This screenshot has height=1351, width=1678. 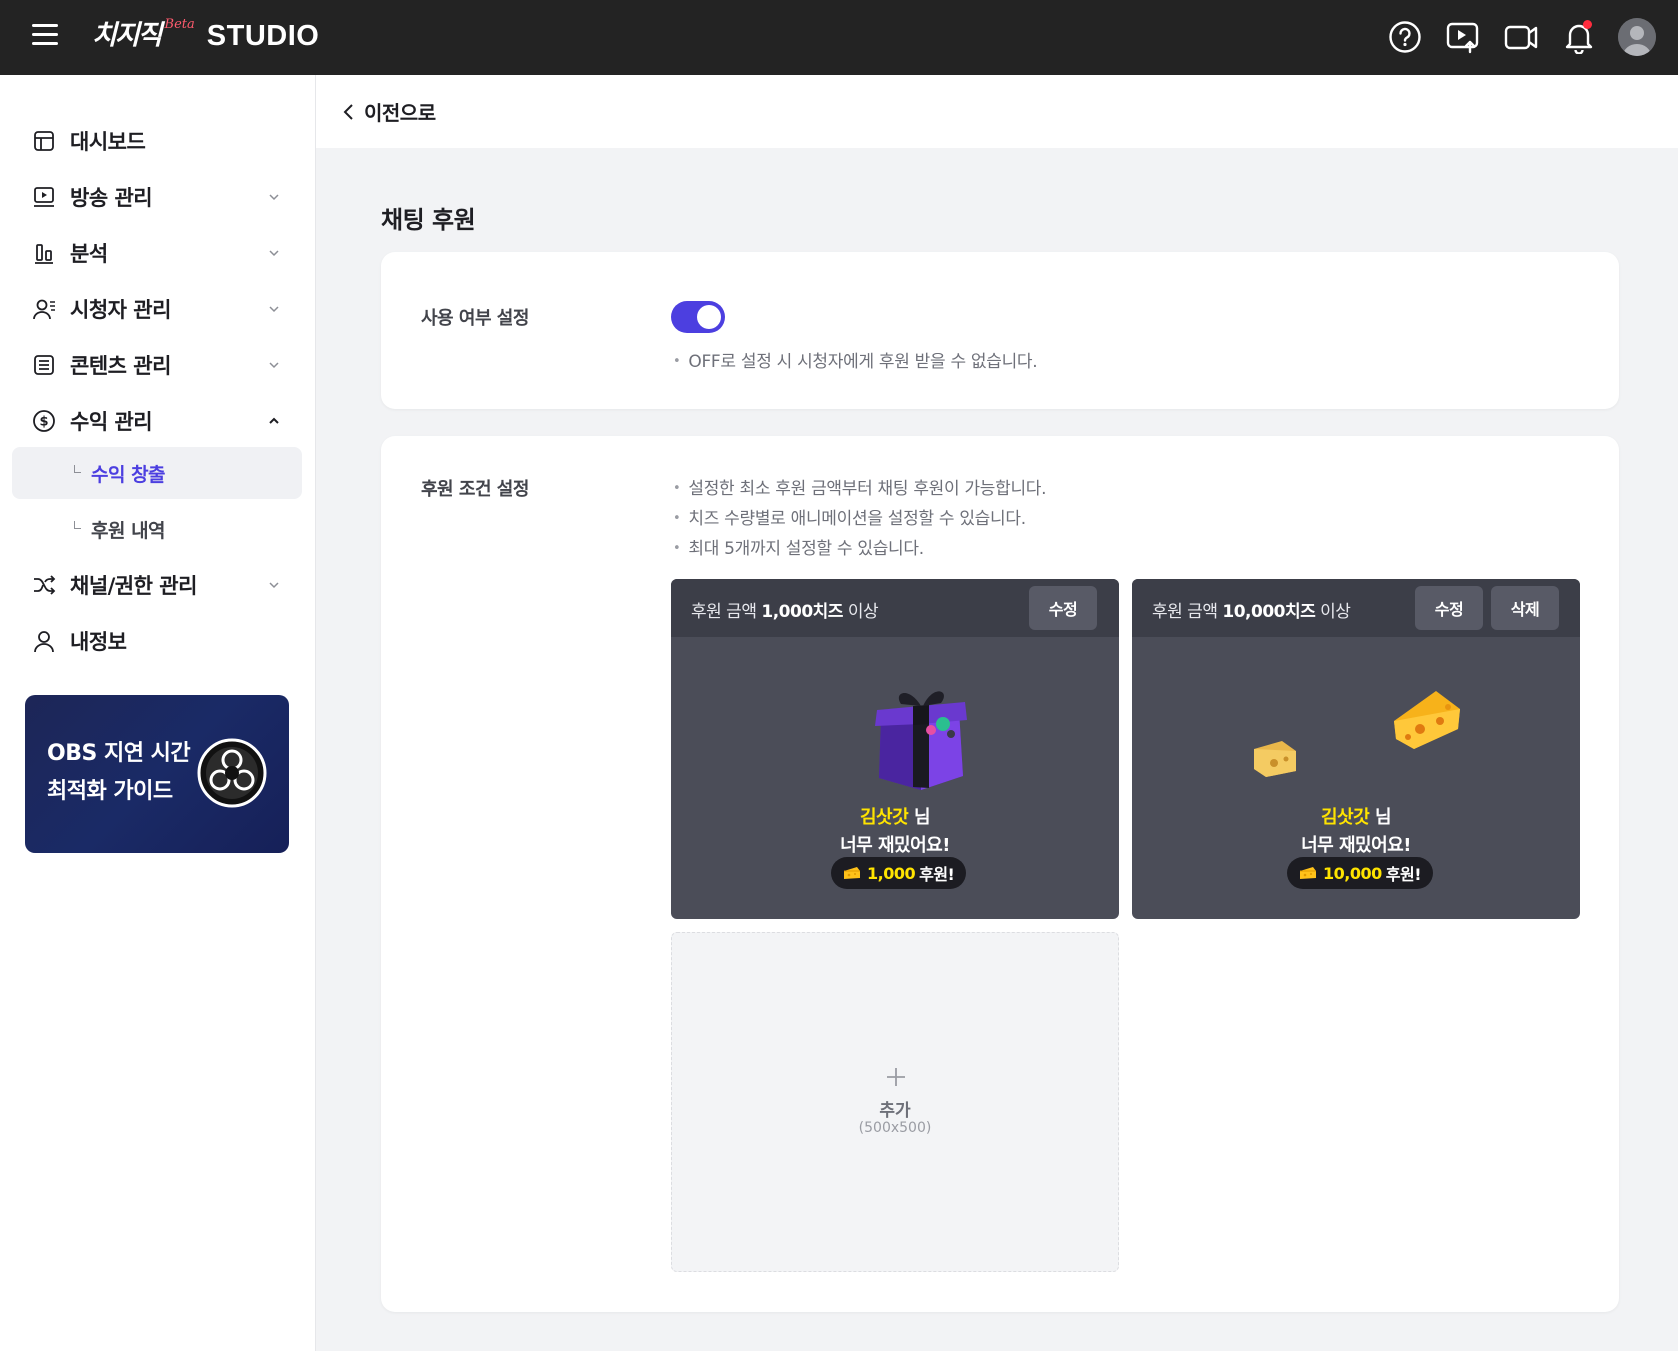 What do you see at coordinates (855, 359) in the screenshot?
I see `usage-note: OFF로 설정 시 시청자에게 후원 받을 수 없습니다.` at bounding box center [855, 359].